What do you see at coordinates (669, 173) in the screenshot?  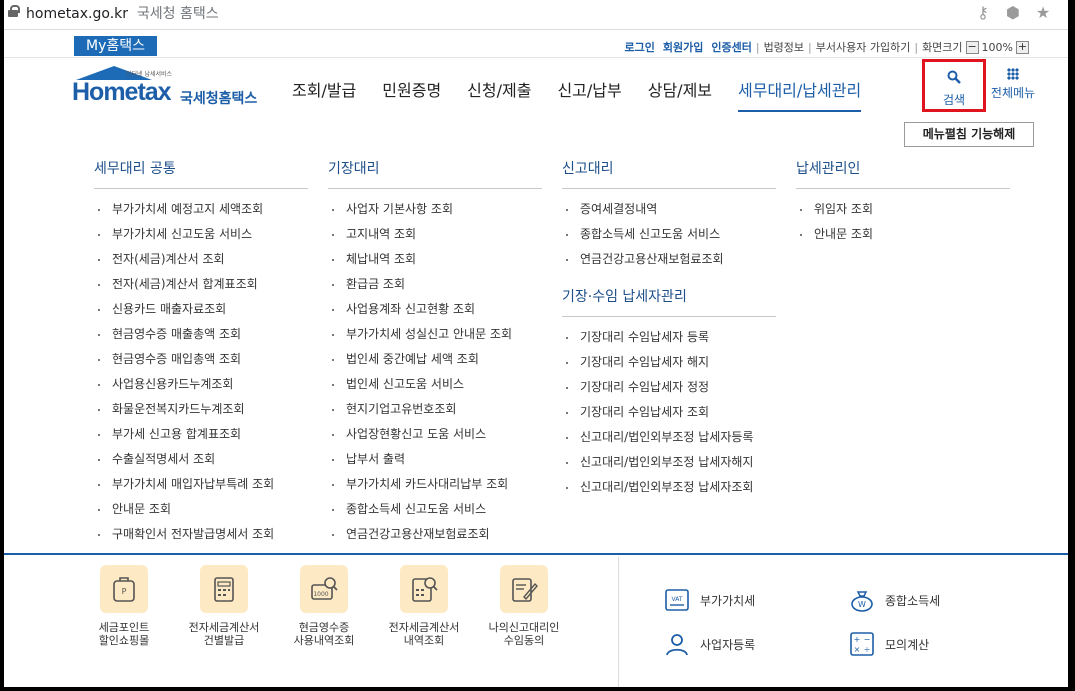 I see `column-title: 신고대리` at bounding box center [669, 173].